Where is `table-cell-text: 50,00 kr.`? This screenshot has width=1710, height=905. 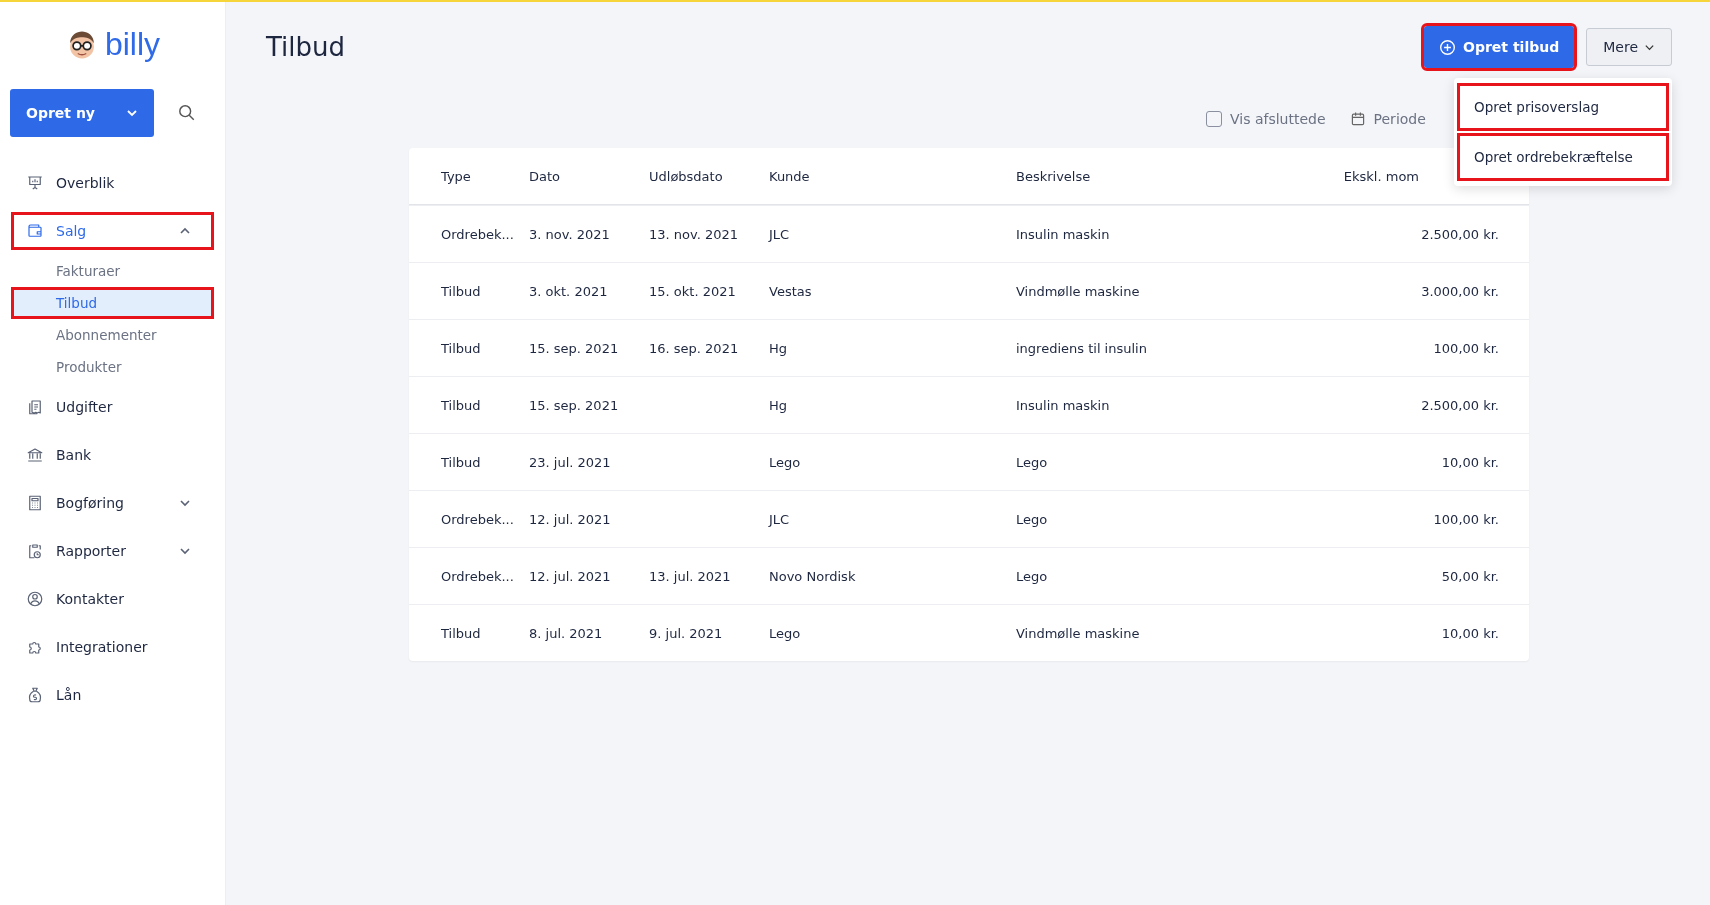 table-cell-text: 50,00 kr. is located at coordinates (1469, 576).